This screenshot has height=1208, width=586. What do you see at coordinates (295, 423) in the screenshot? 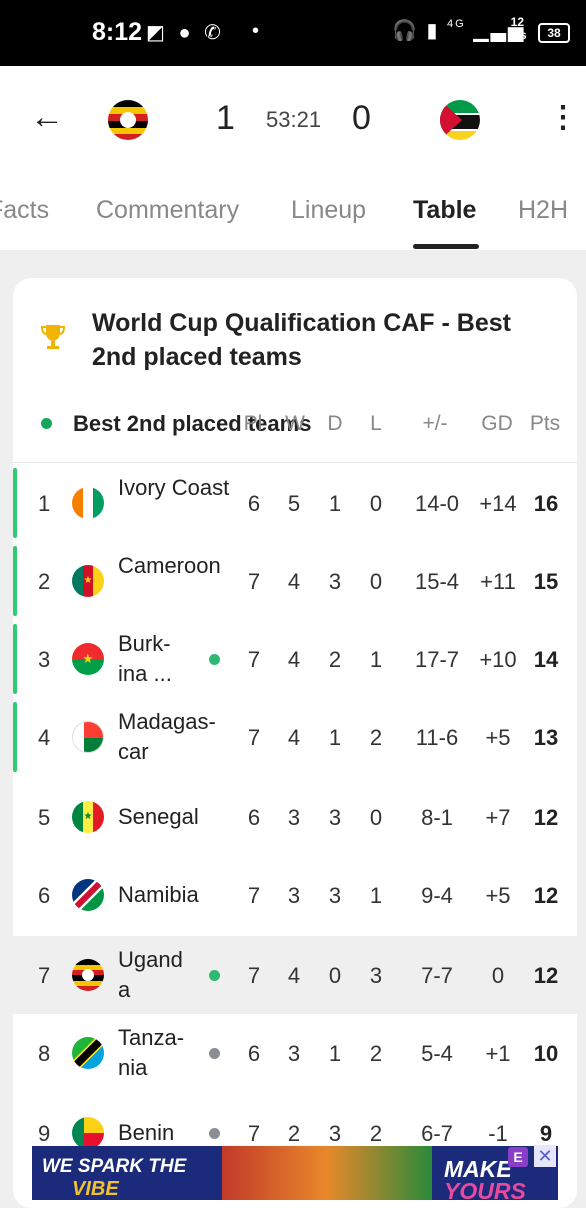
I see `header-won: W` at bounding box center [295, 423].